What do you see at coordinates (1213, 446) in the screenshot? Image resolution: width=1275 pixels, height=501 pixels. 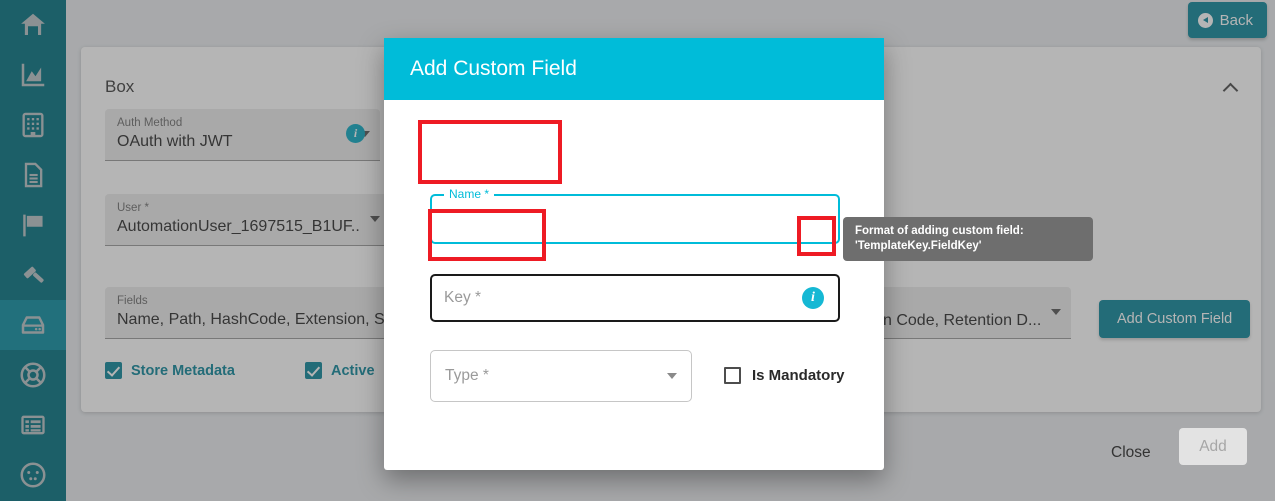 I see `add-button: Add` at bounding box center [1213, 446].